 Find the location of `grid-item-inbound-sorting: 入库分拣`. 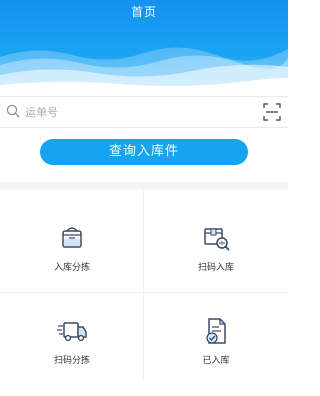

grid-item-inbound-sorting: 入库分拣 is located at coordinates (72, 241).